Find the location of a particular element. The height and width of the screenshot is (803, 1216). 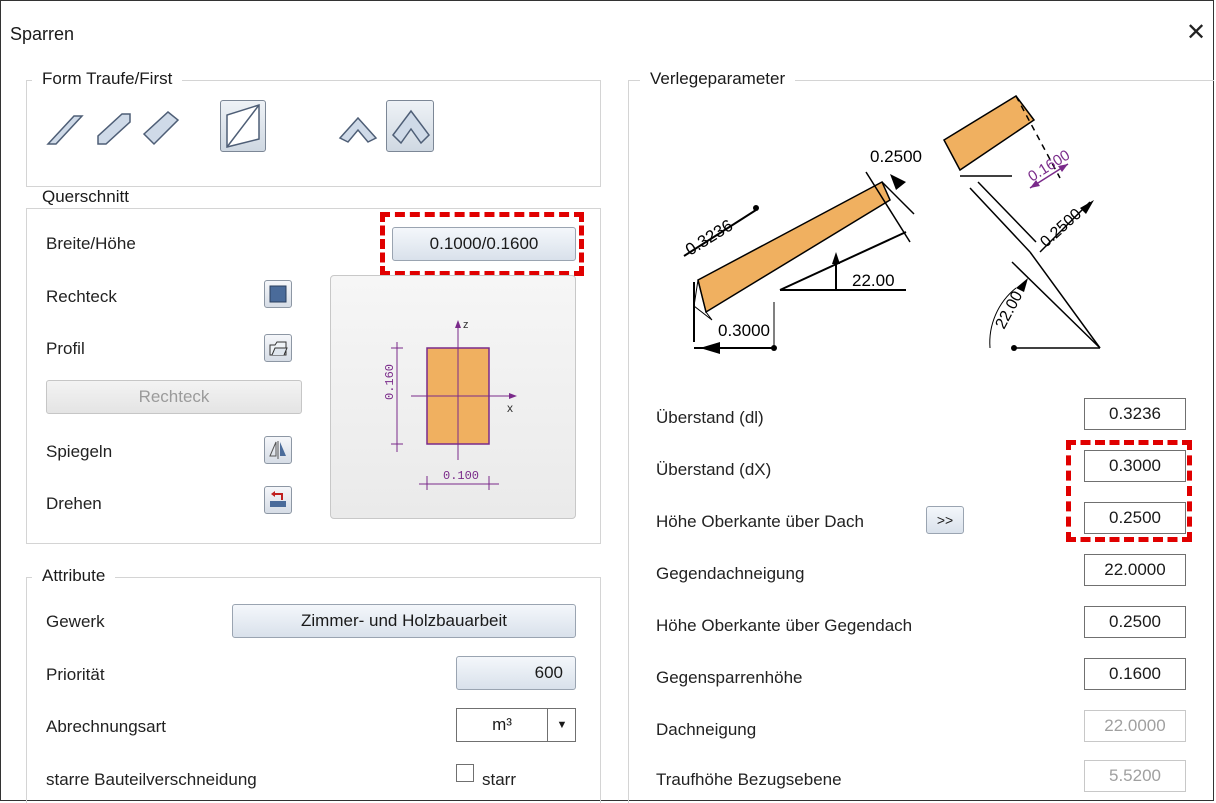

z-axis-label: z is located at coordinates (466, 325).